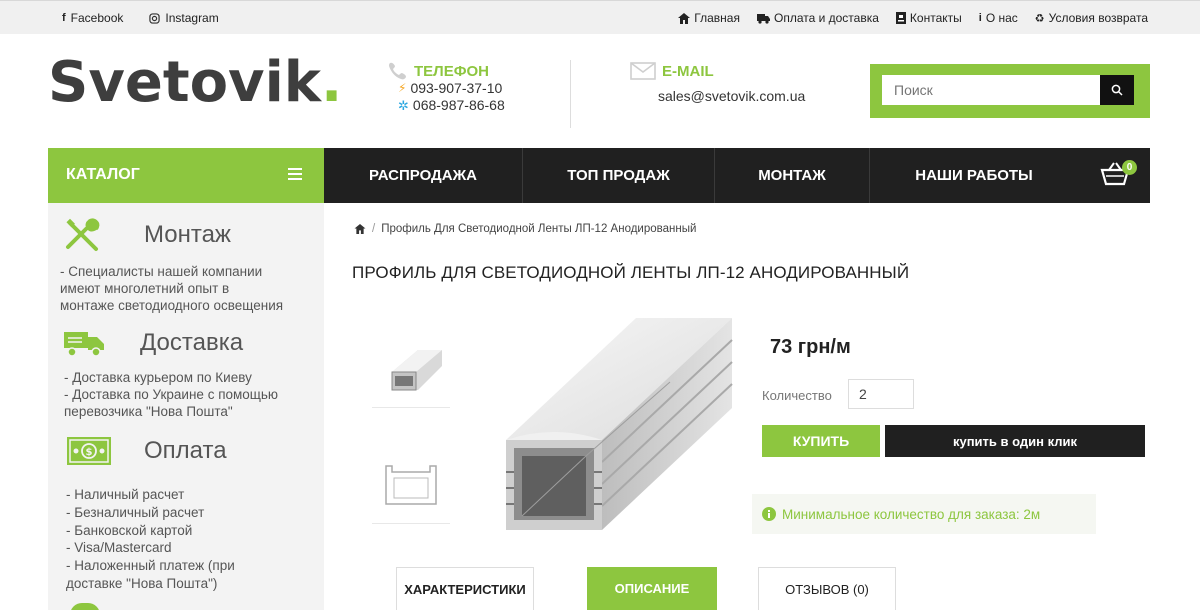  Describe the element at coordinates (731, 96) in the screenshot. I see `email-address: sales@svetovik.com.ua` at that location.